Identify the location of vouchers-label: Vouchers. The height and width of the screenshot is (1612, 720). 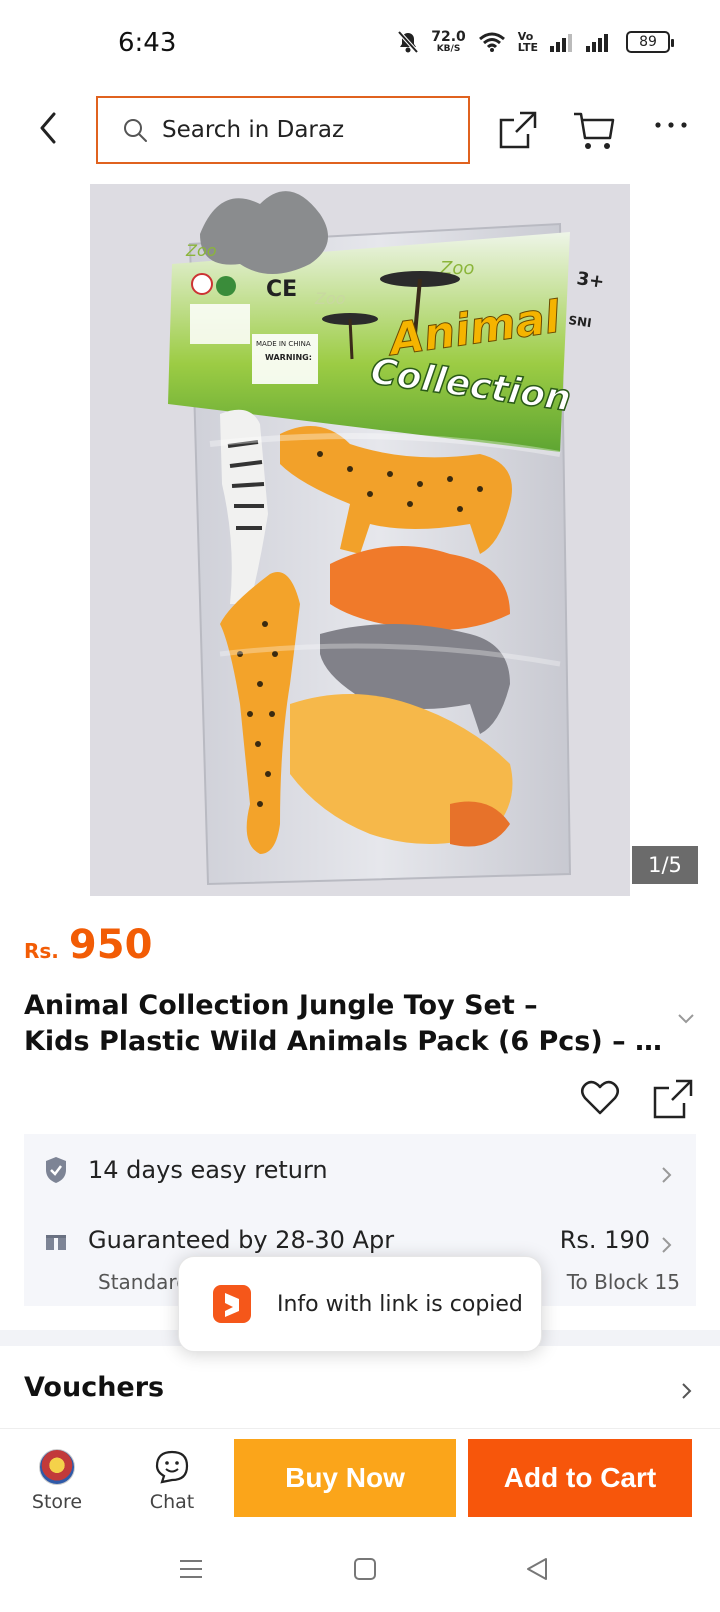
(94, 1387).